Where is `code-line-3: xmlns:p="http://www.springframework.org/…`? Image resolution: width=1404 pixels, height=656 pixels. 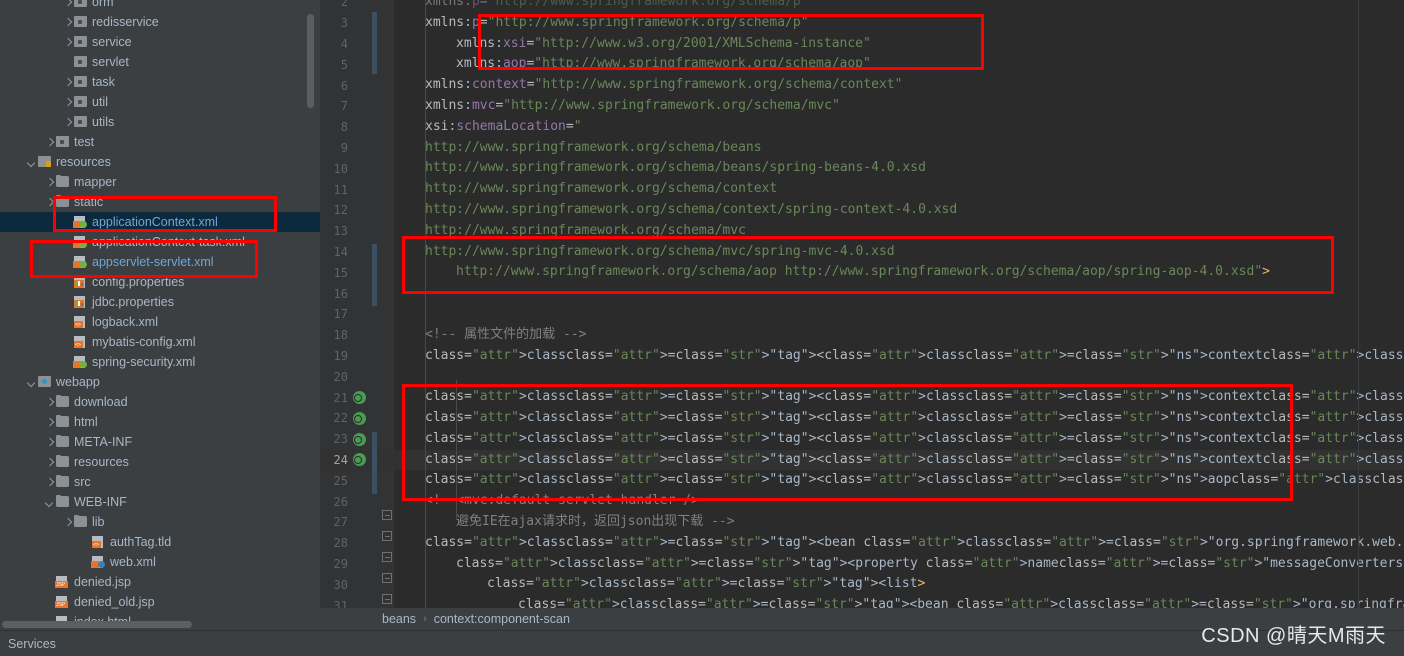
code-line-3: xmlns:p="http://www.springframework.org/… is located at coordinates (617, 23).